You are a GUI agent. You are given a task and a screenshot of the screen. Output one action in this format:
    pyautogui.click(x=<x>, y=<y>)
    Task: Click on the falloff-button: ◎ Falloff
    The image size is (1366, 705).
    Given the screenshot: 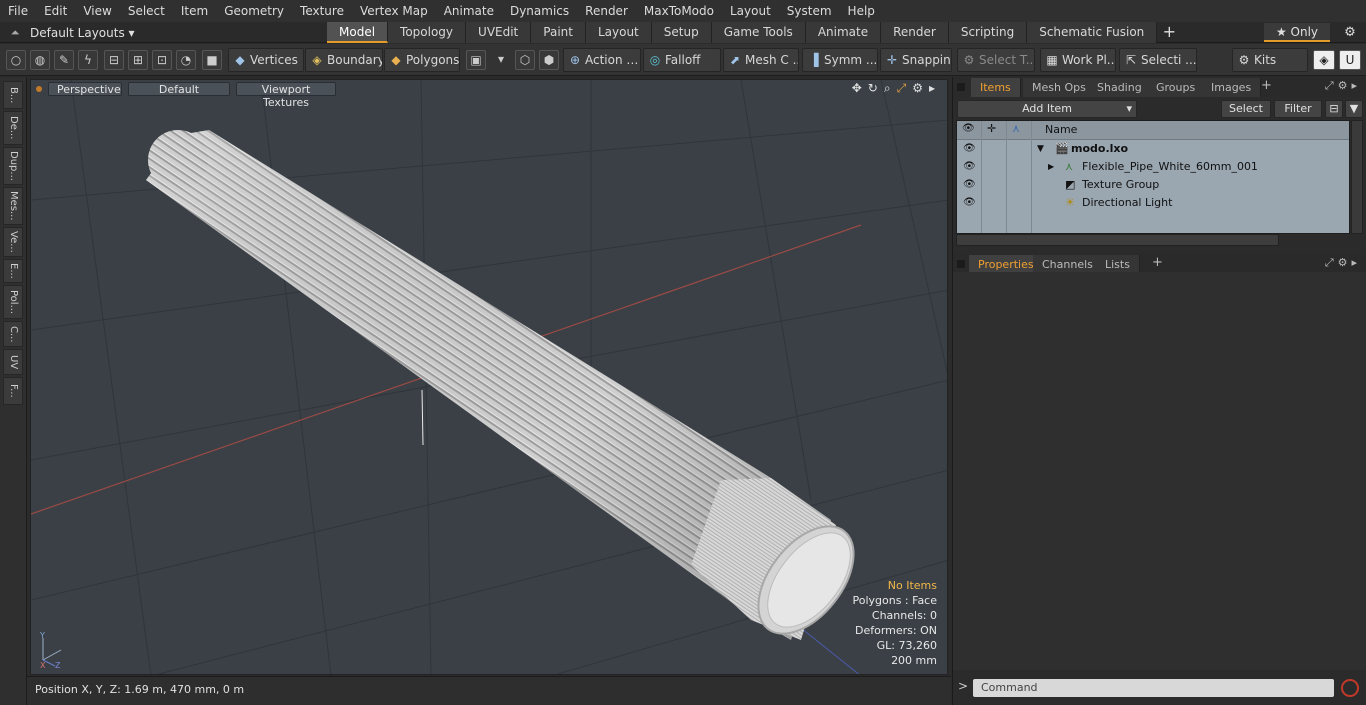 What is the action you would take?
    pyautogui.click(x=682, y=60)
    